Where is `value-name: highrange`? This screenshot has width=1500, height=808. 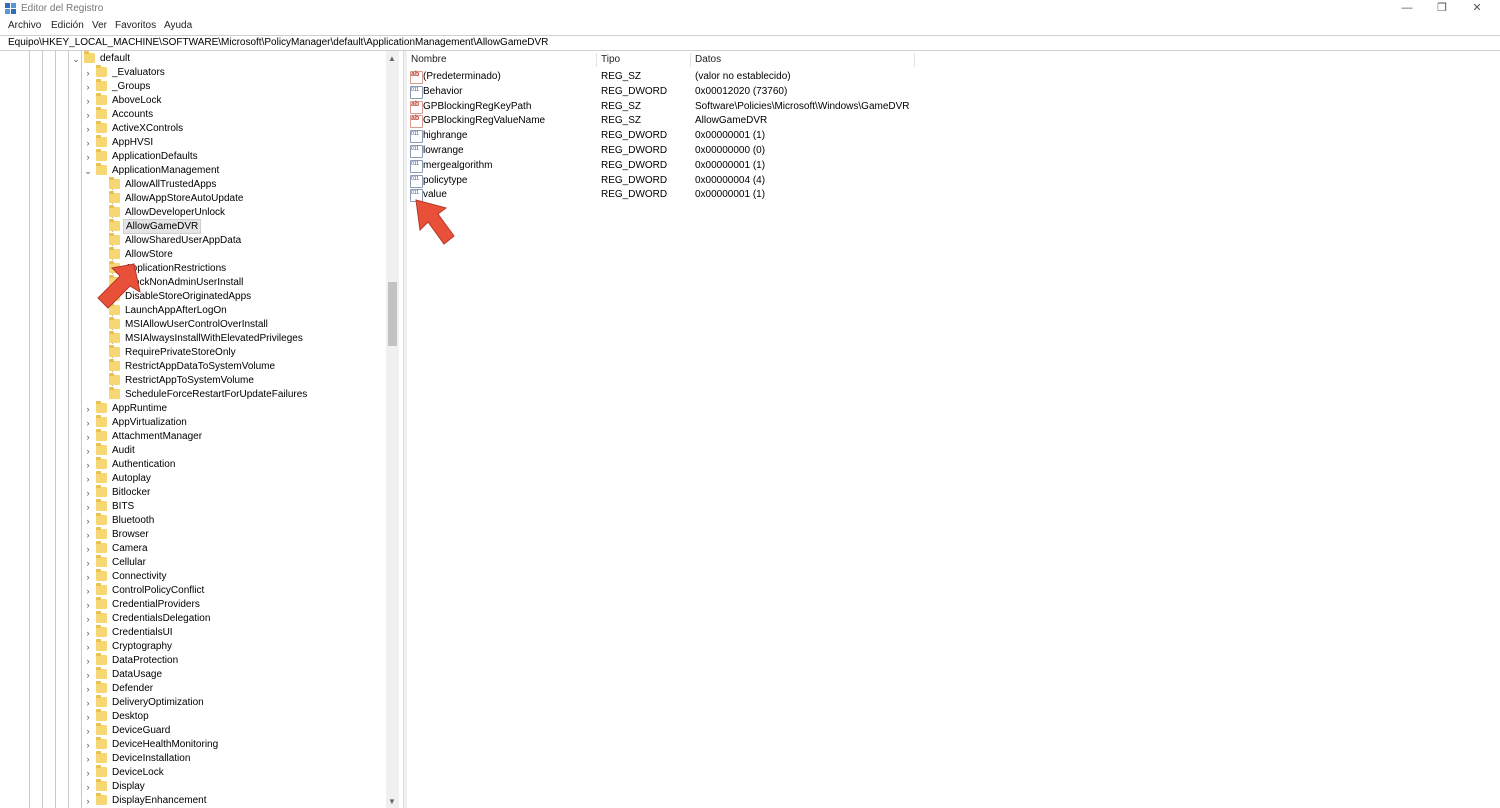 value-name: highrange is located at coordinates (445, 136).